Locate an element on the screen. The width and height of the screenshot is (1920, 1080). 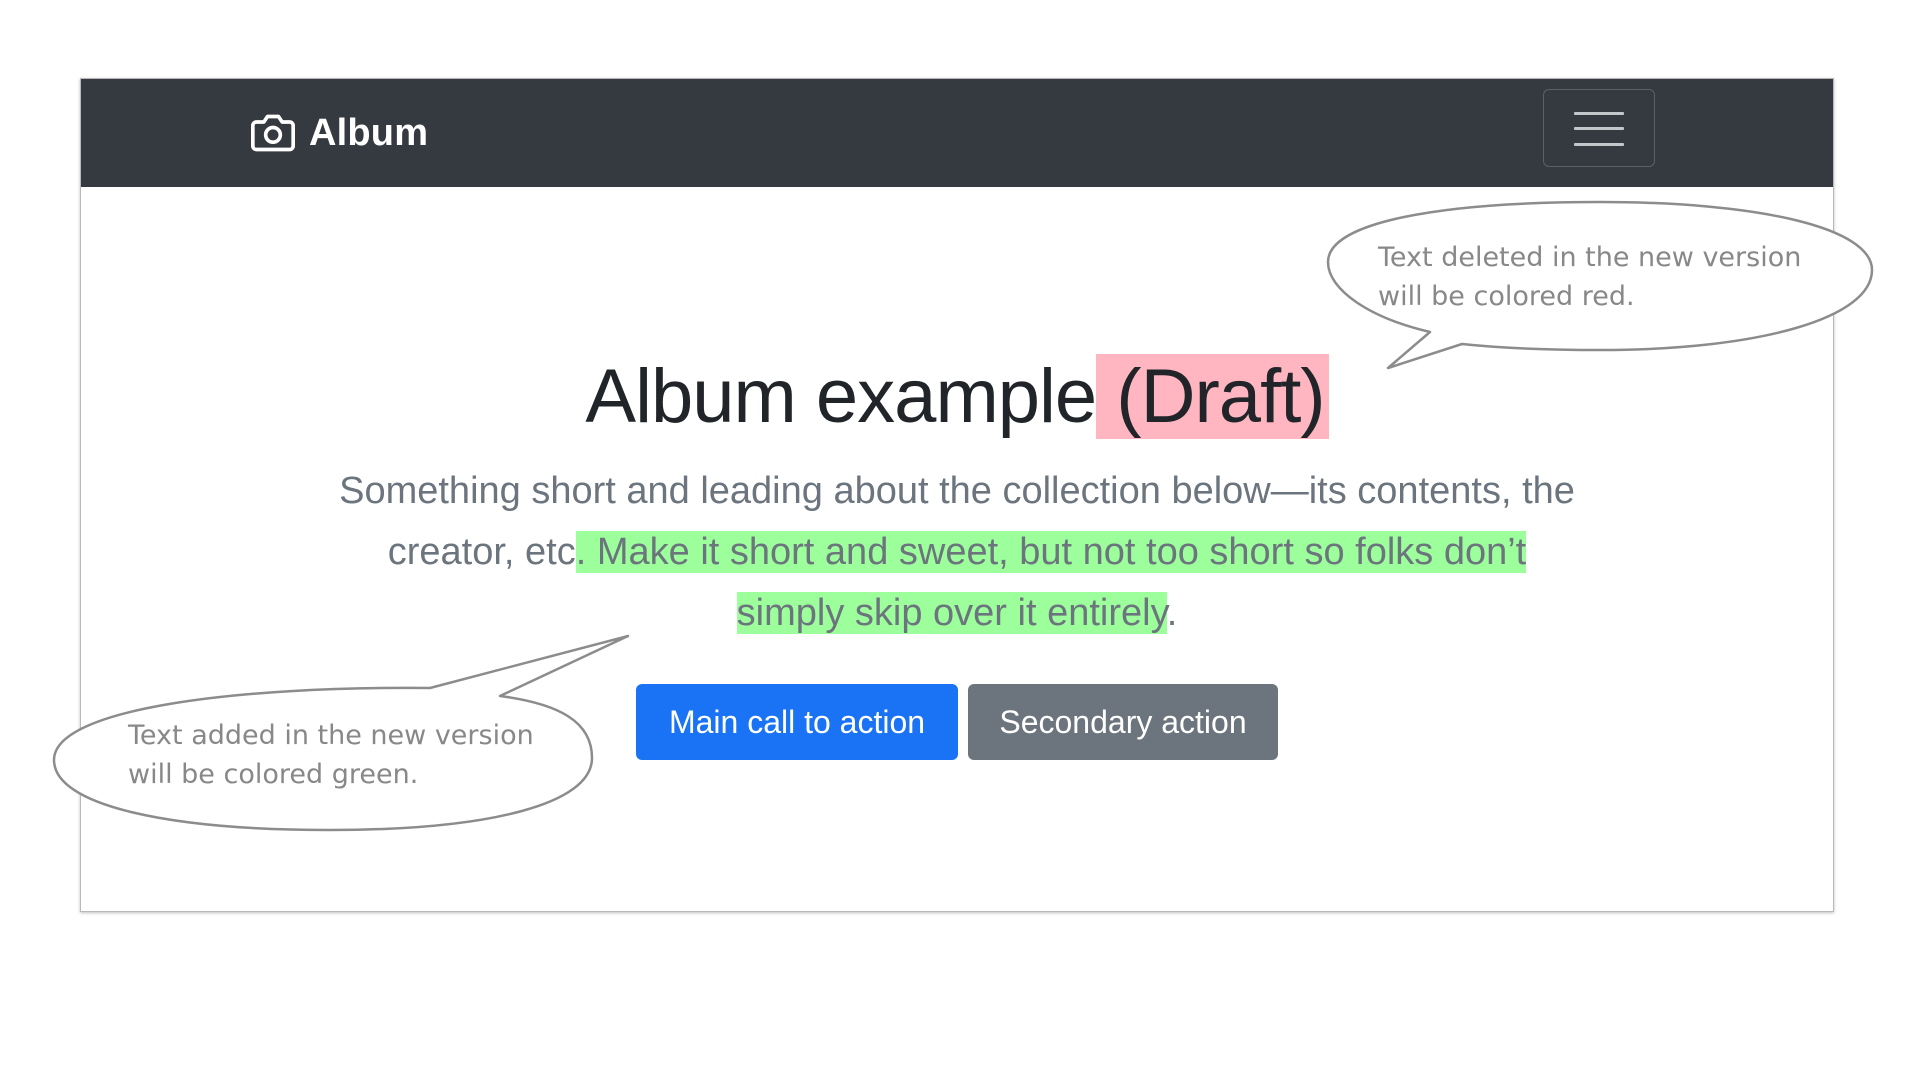
brand-link: Album is located at coordinates (339, 133).